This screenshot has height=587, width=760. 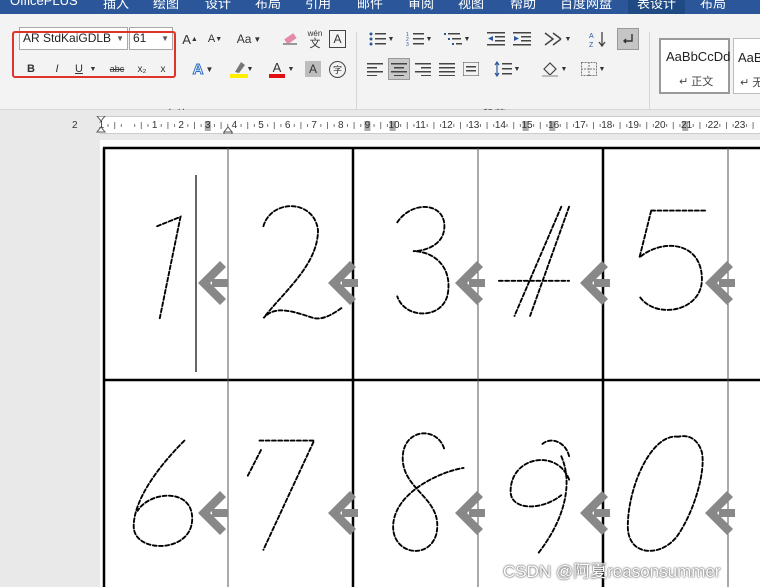 What do you see at coordinates (500, 125) in the screenshot?
I see `ruler-number: 14` at bounding box center [500, 125].